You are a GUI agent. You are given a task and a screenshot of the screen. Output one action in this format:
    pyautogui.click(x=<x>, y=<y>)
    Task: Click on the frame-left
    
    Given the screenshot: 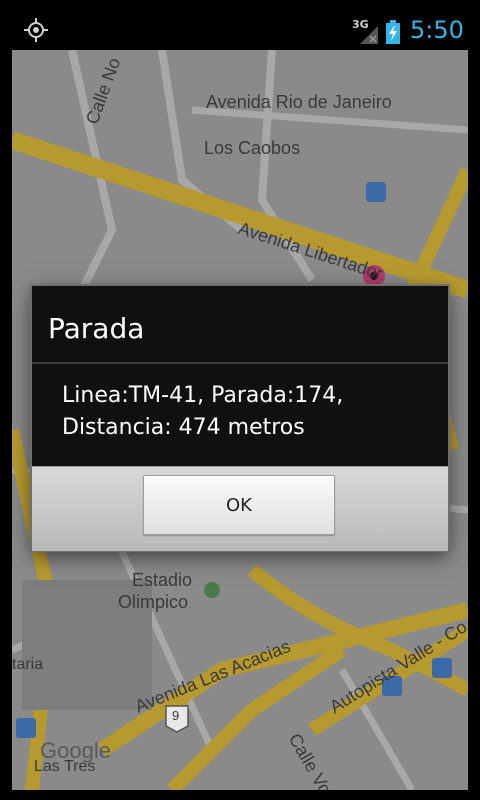 What is the action you would take?
    pyautogui.click(x=6, y=420)
    